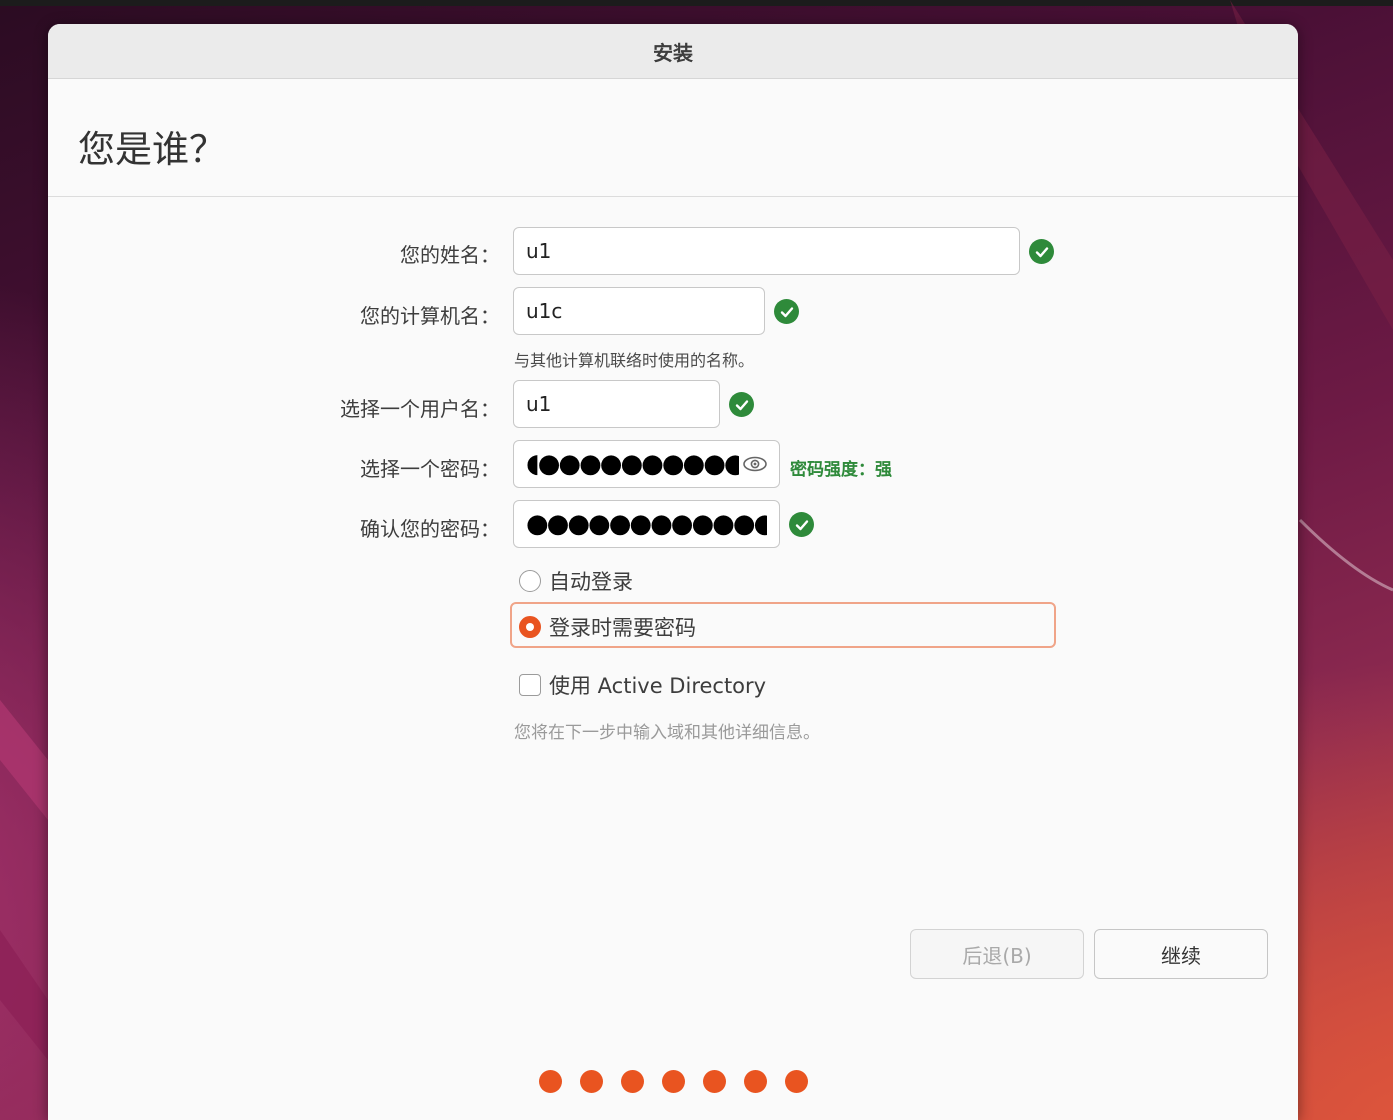  What do you see at coordinates (430, 316) in the screenshot?
I see `computer-name-label: 您的计算机名：` at bounding box center [430, 316].